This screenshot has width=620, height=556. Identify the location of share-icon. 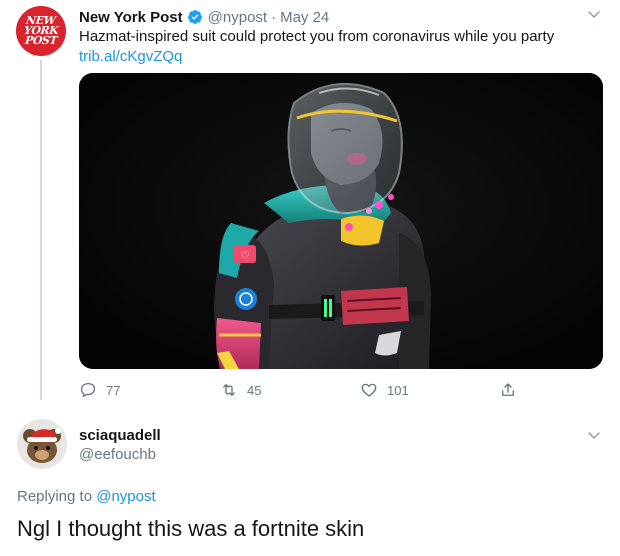
(508, 389).